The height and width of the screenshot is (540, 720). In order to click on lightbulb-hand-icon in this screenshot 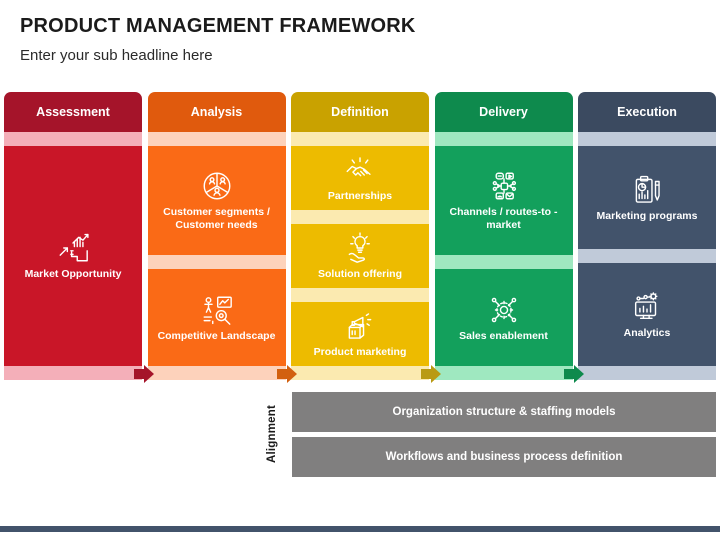, I will do `click(360, 248)`.